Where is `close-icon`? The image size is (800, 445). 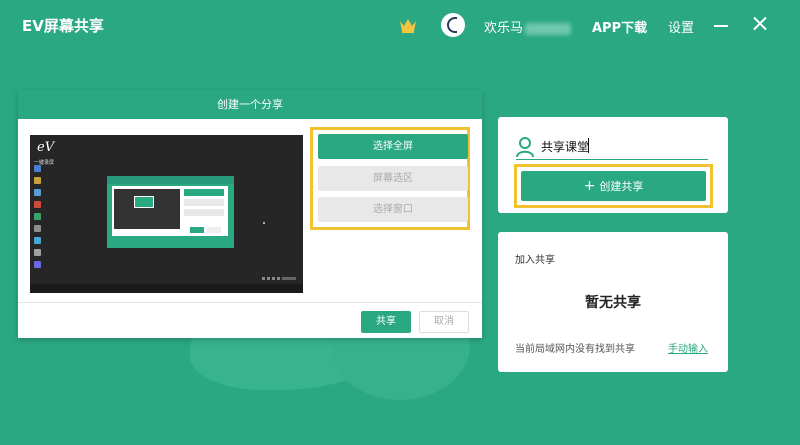 close-icon is located at coordinates (760, 24).